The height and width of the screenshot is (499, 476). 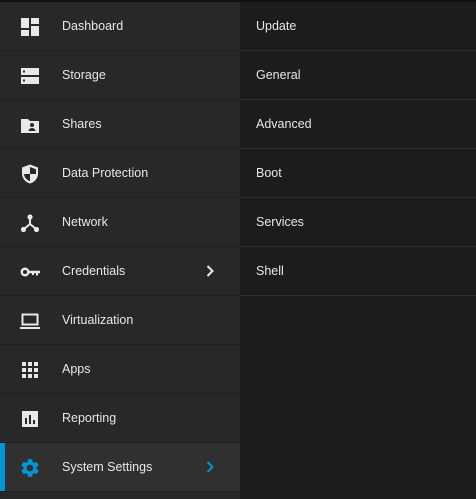 I want to click on laptop-icon, so click(x=30, y=321).